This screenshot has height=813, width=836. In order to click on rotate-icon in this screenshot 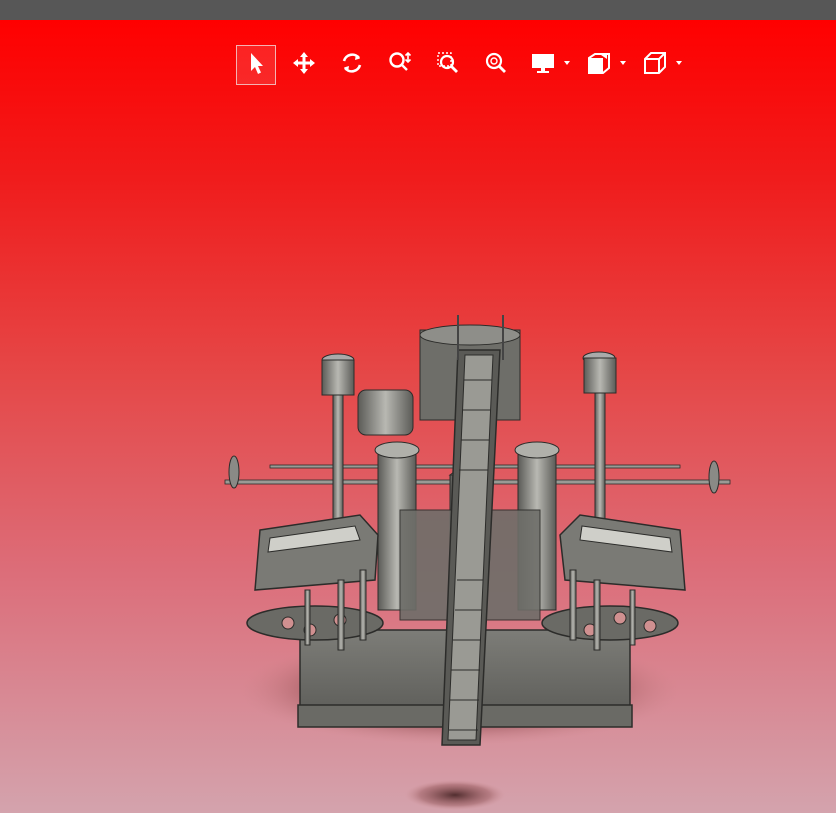, I will do `click(352, 65)`.